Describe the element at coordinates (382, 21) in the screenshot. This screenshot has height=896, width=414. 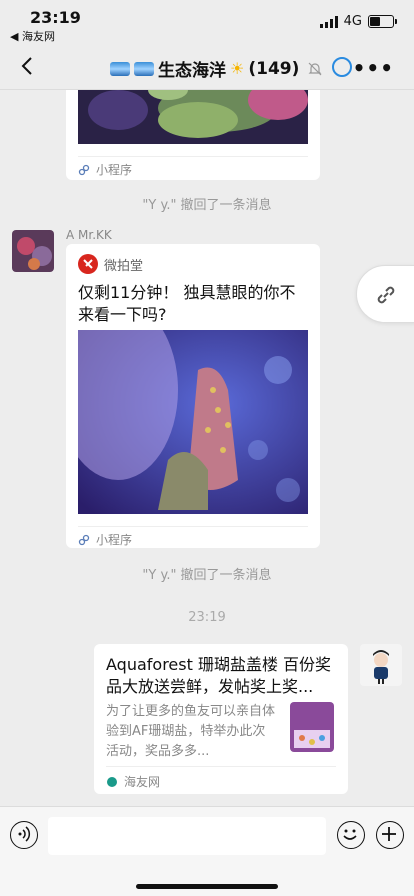
I see `battery-icon` at that location.